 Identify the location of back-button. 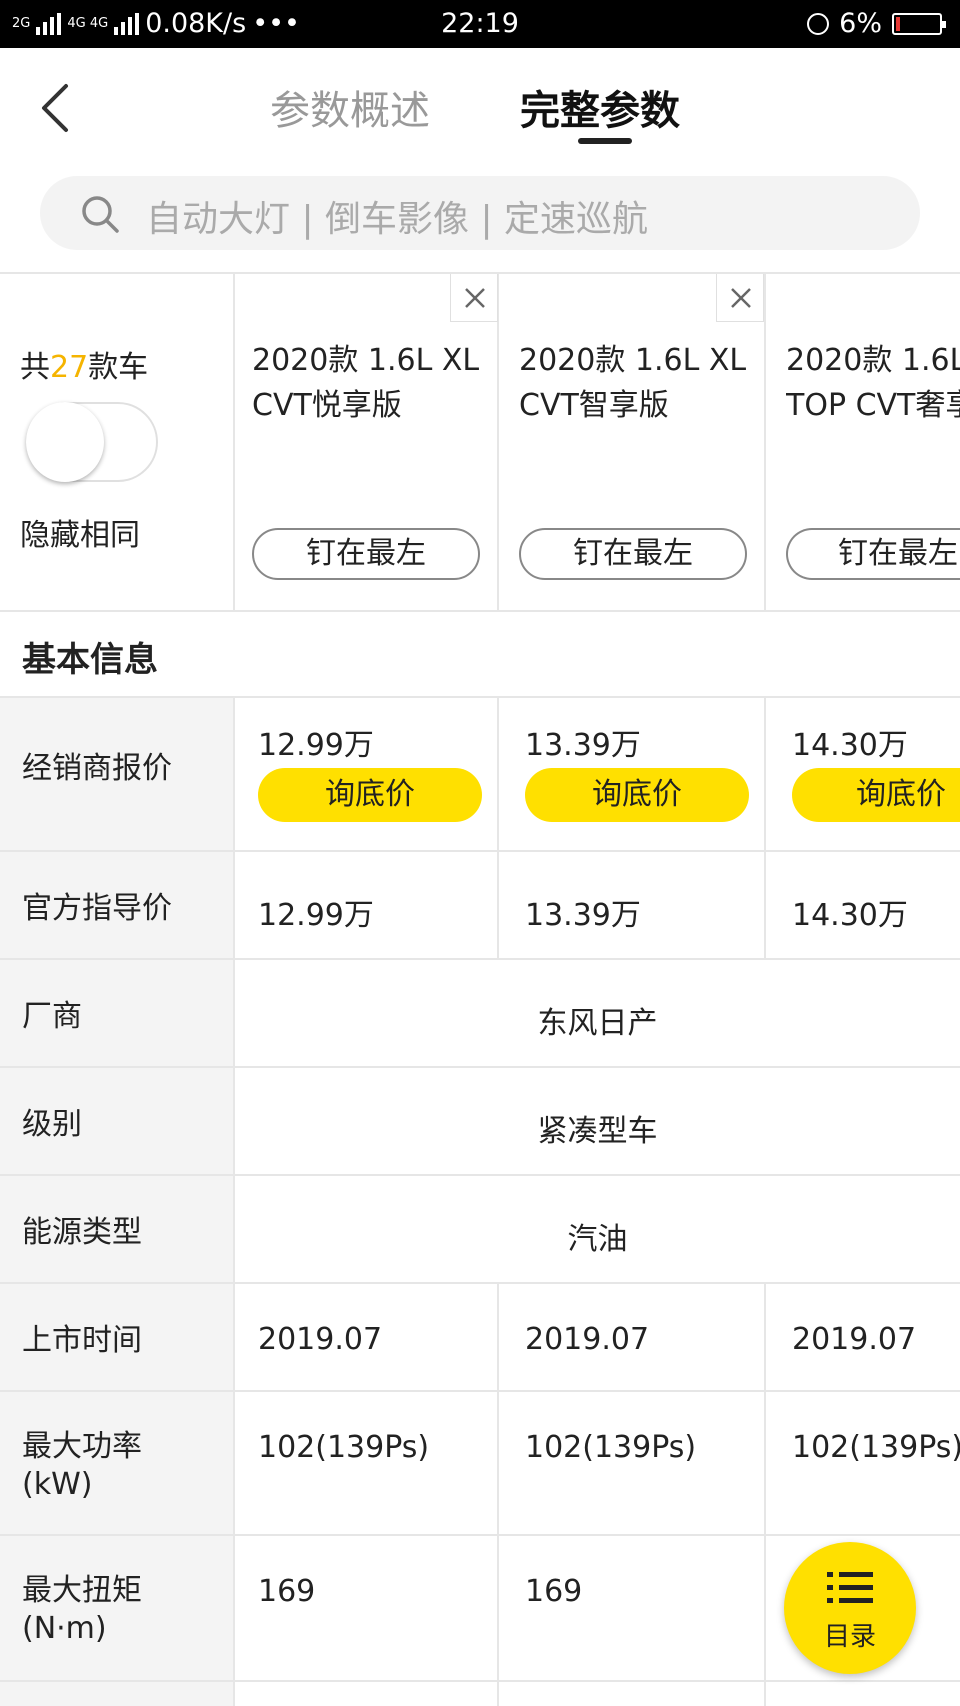
(56, 108).